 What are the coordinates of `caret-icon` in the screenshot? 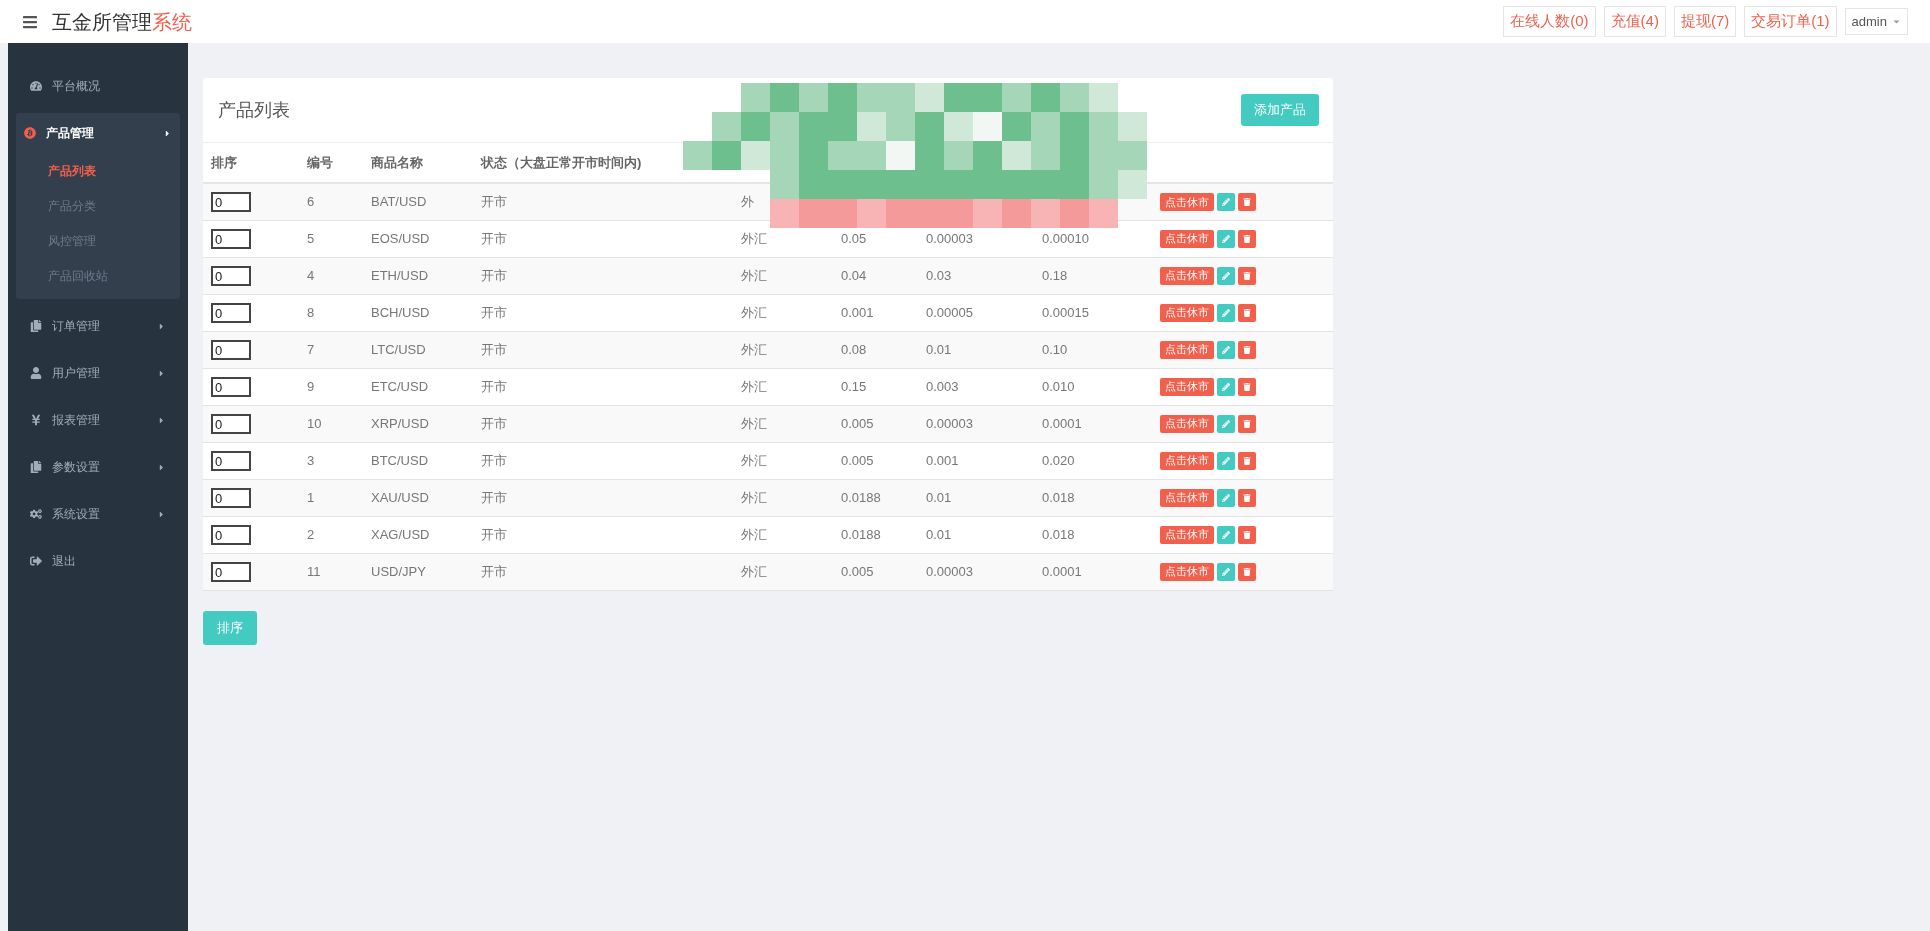 It's located at (1896, 21).